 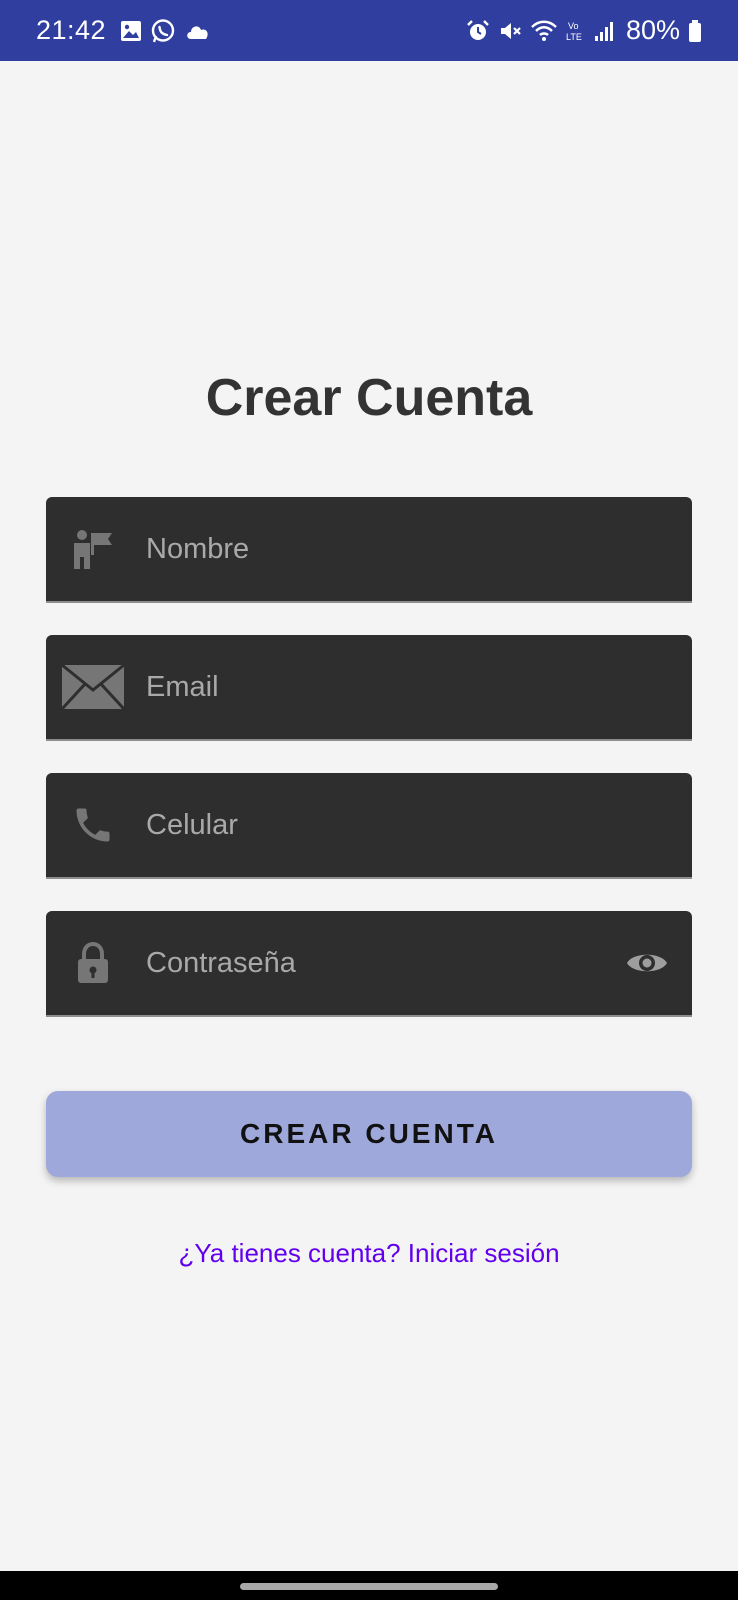 I want to click on envelope-icon, so click(x=93, y=687).